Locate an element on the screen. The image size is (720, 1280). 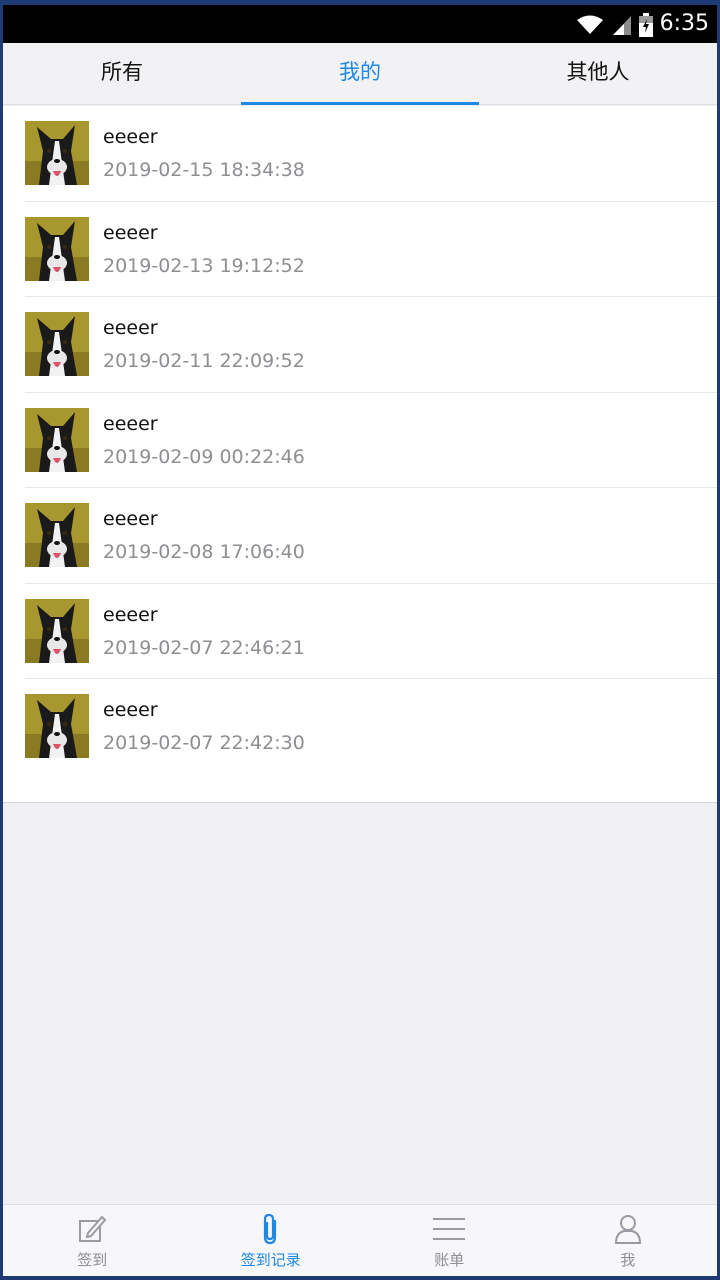
tab-others: 其他人 is located at coordinates (598, 73).